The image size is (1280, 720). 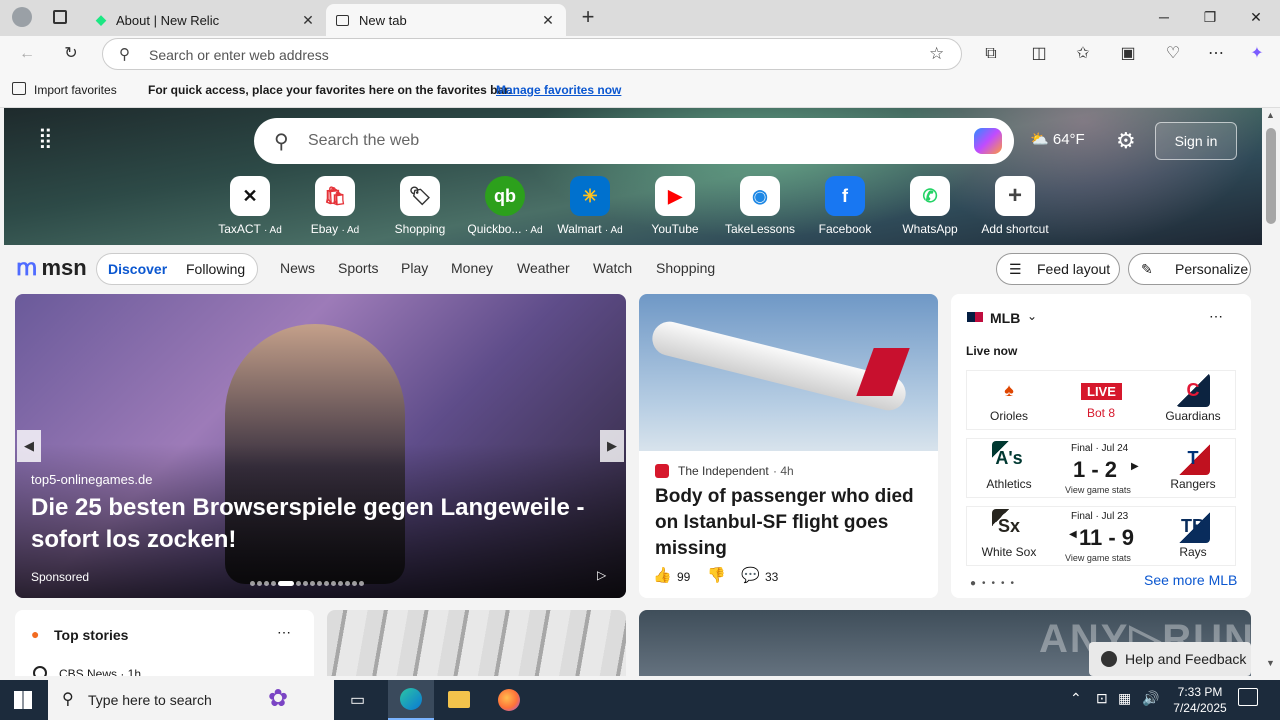 I want to click on notifications-icon, so click(x=1248, y=697).